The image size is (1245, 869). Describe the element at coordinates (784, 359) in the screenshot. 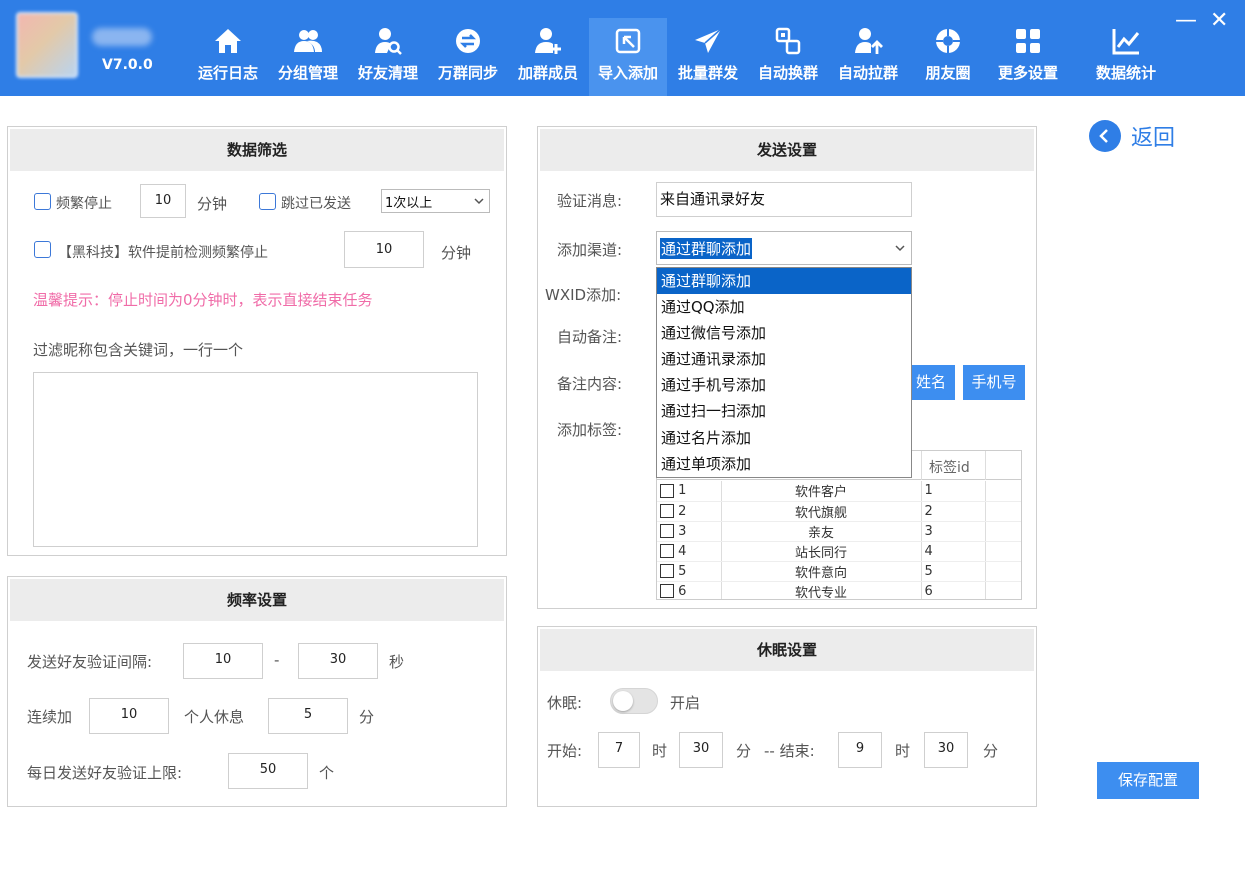

I see `channel-option: 通过通讯录添加` at that location.